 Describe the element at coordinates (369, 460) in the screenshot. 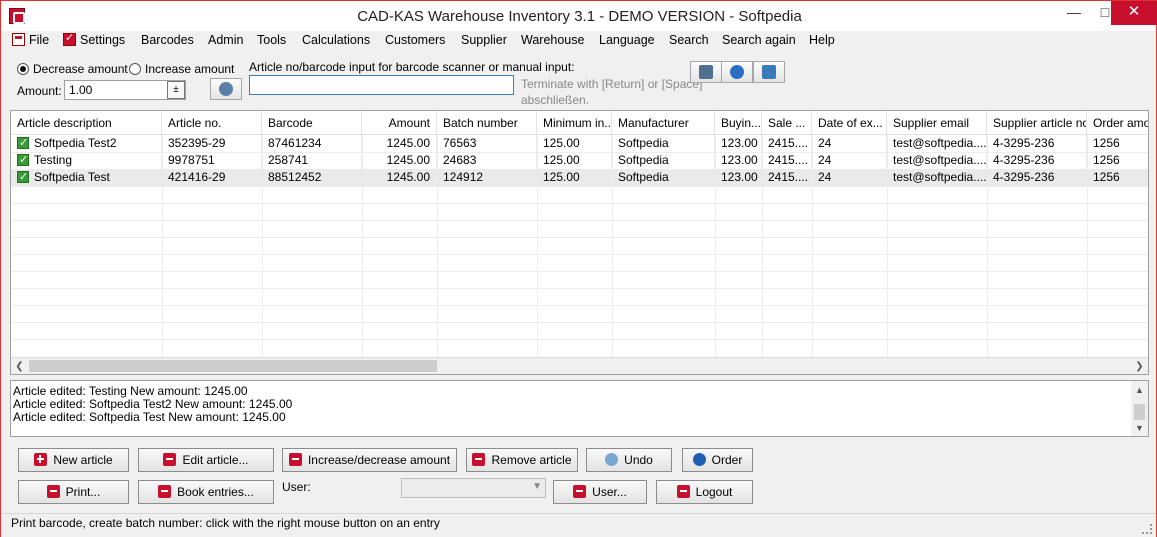

I see `increase-decrease-button: Increase/decrease amount` at that location.